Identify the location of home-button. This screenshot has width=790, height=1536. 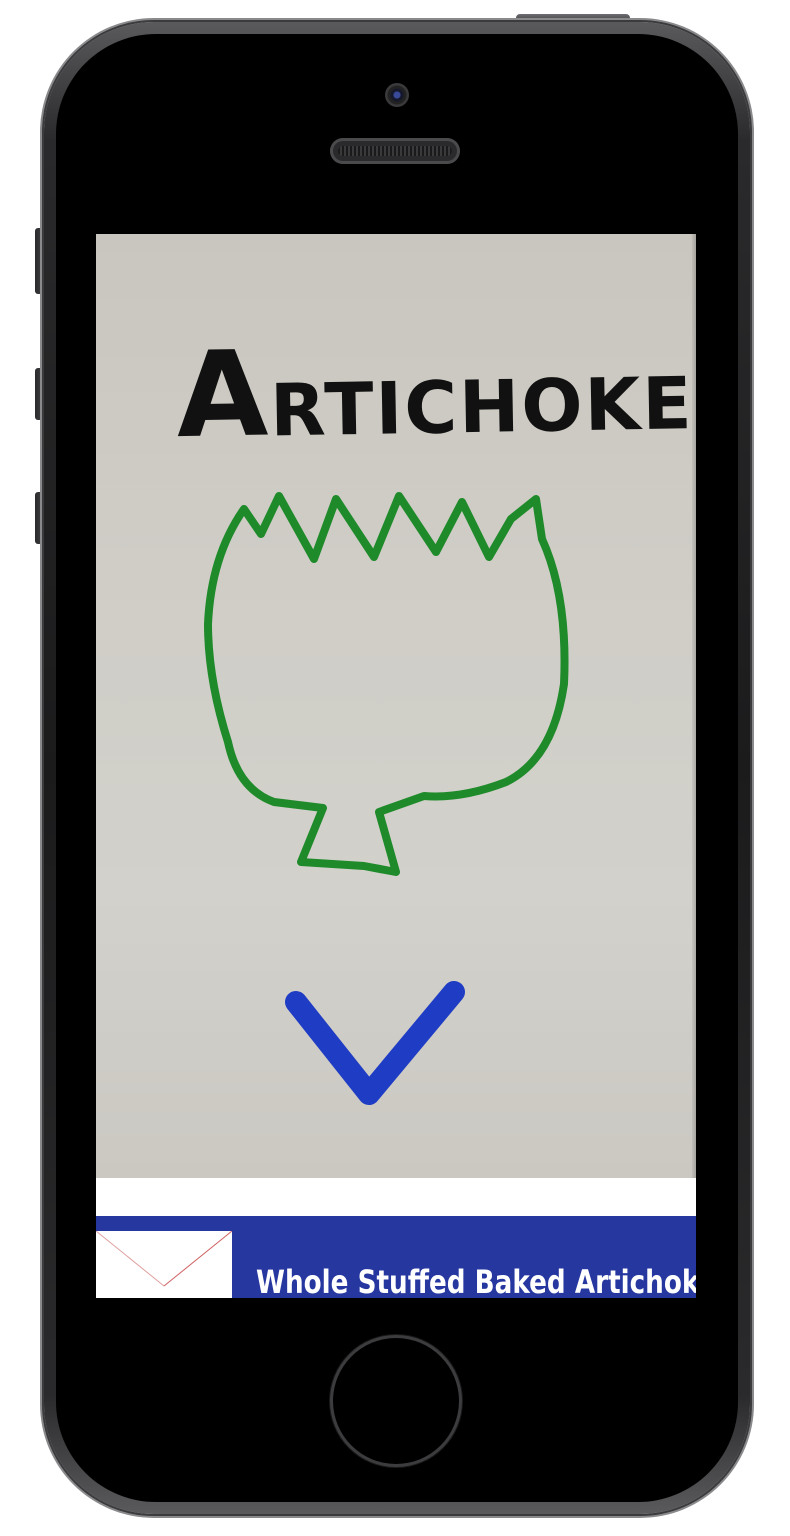
(396, 1401).